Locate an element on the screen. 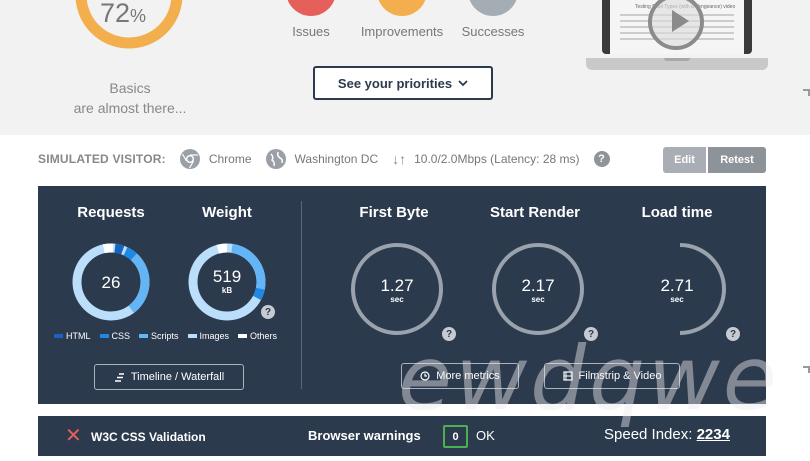  issues-bubble is located at coordinates (311, 8).